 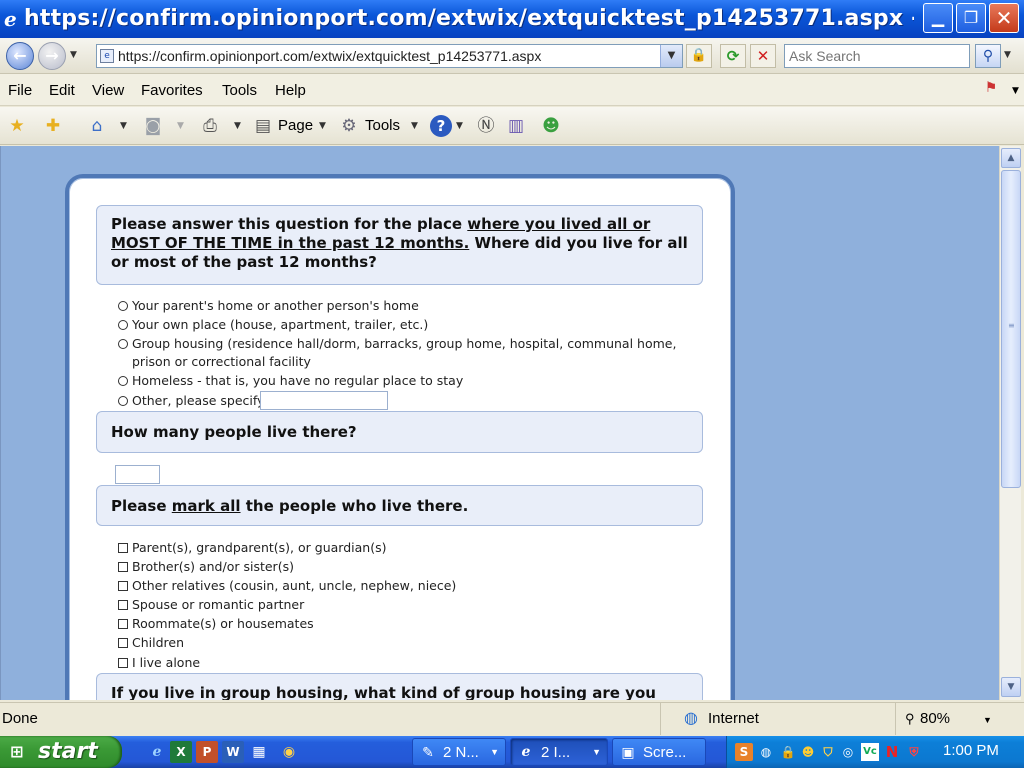 I want to click on refresh-button: ⟳, so click(x=733, y=56).